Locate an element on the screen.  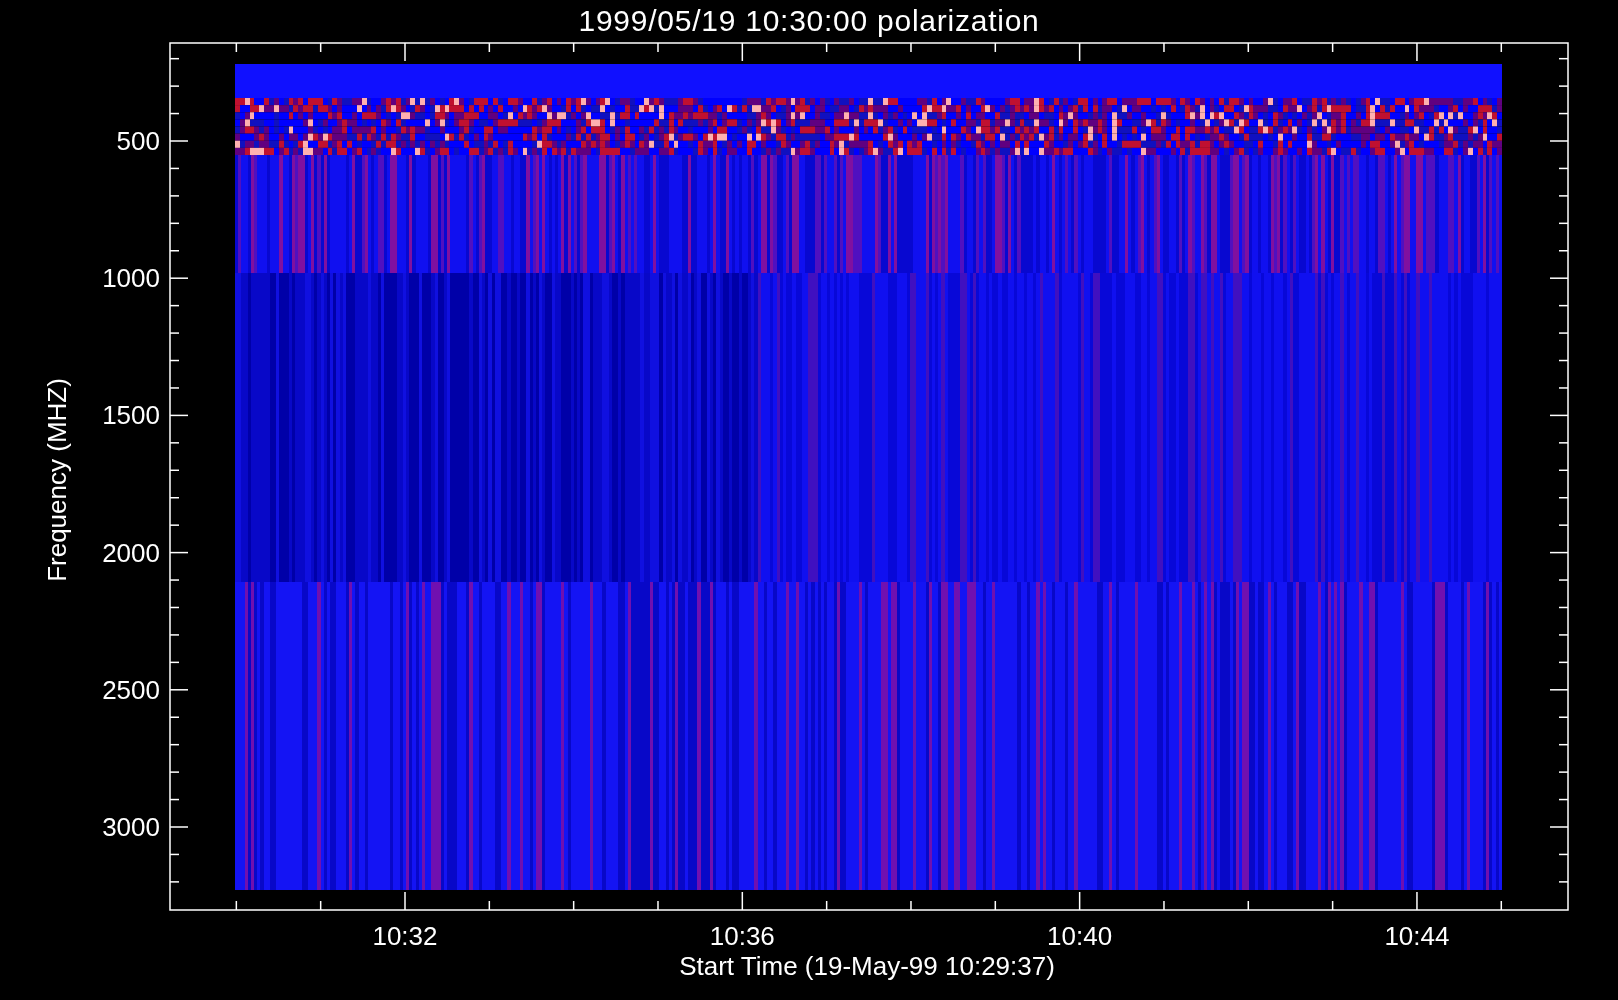
tick-label: 2500 is located at coordinates (131, 689).